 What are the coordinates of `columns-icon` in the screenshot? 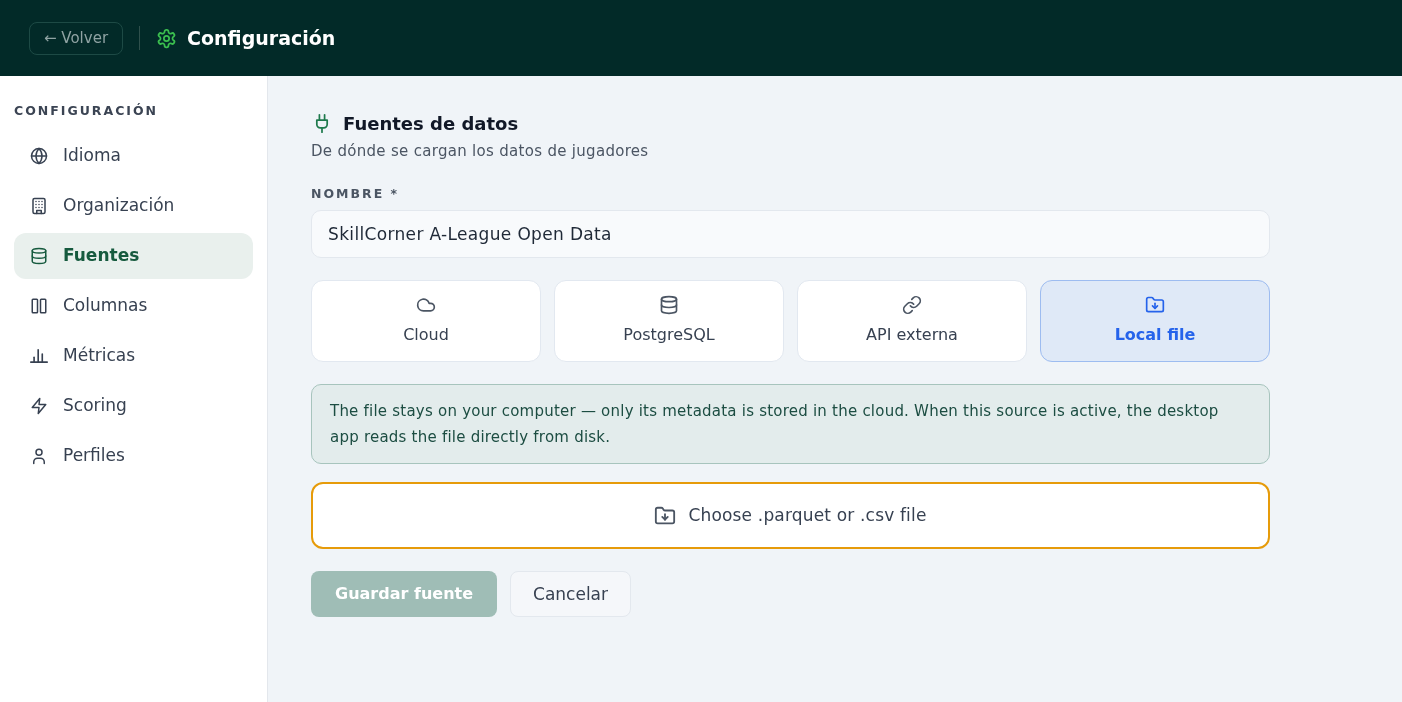 It's located at (39, 305).